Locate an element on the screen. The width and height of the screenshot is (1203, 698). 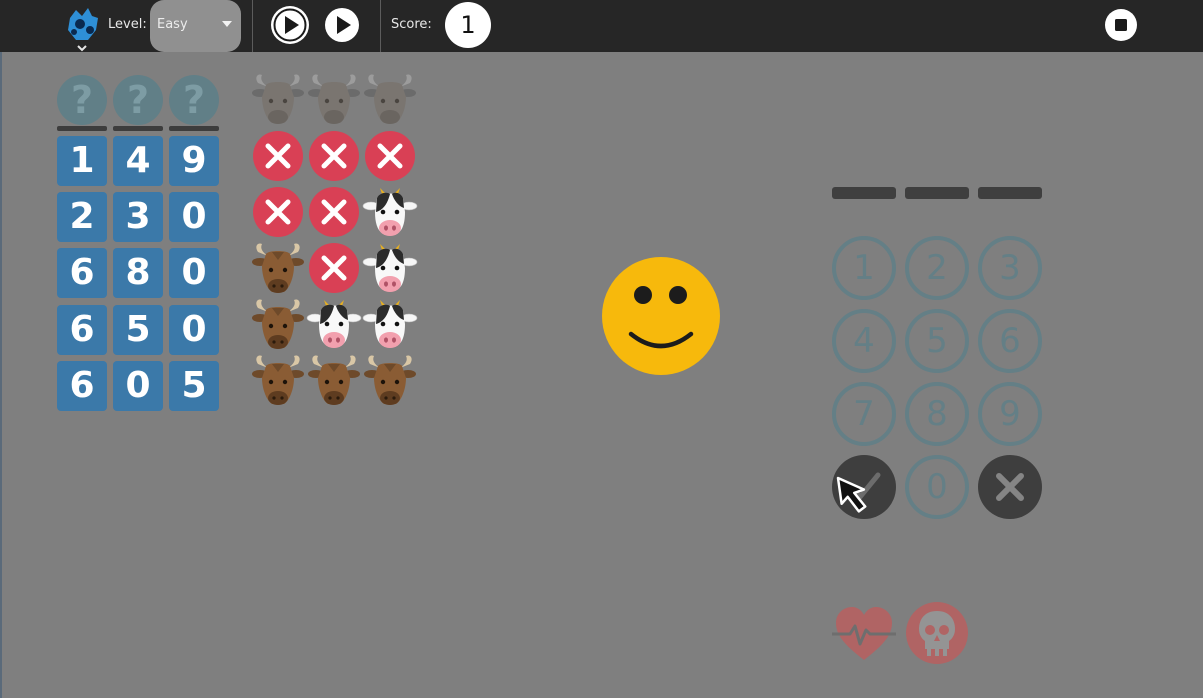
caret-down-icon is located at coordinates (227, 24).